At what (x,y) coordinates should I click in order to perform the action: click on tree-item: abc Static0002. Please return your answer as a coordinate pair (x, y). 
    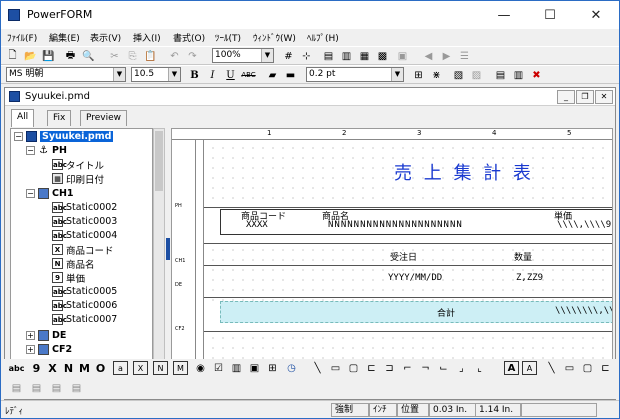
    Looking at the image, I should click on (84, 207).